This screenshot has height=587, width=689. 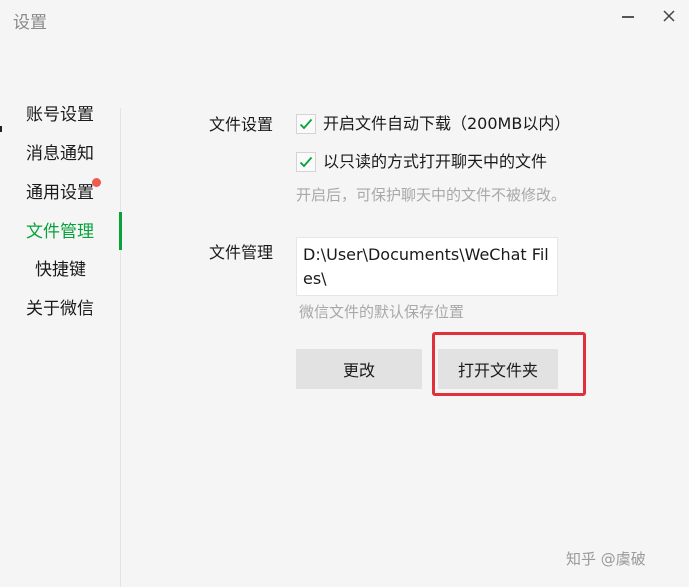 What do you see at coordinates (60, 154) in the screenshot?
I see `sidebar-item-notifications: 消息通知` at bounding box center [60, 154].